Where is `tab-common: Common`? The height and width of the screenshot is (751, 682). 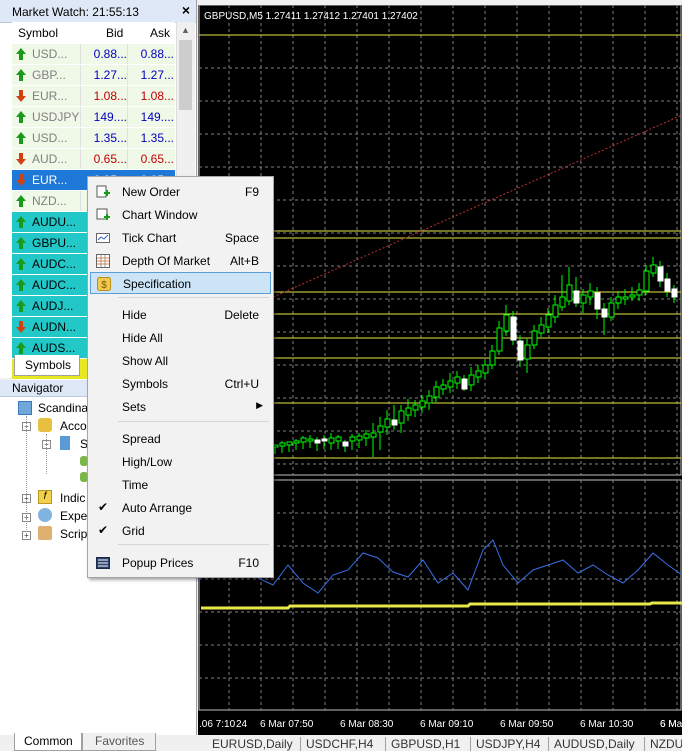
tab-common: Common is located at coordinates (48, 742).